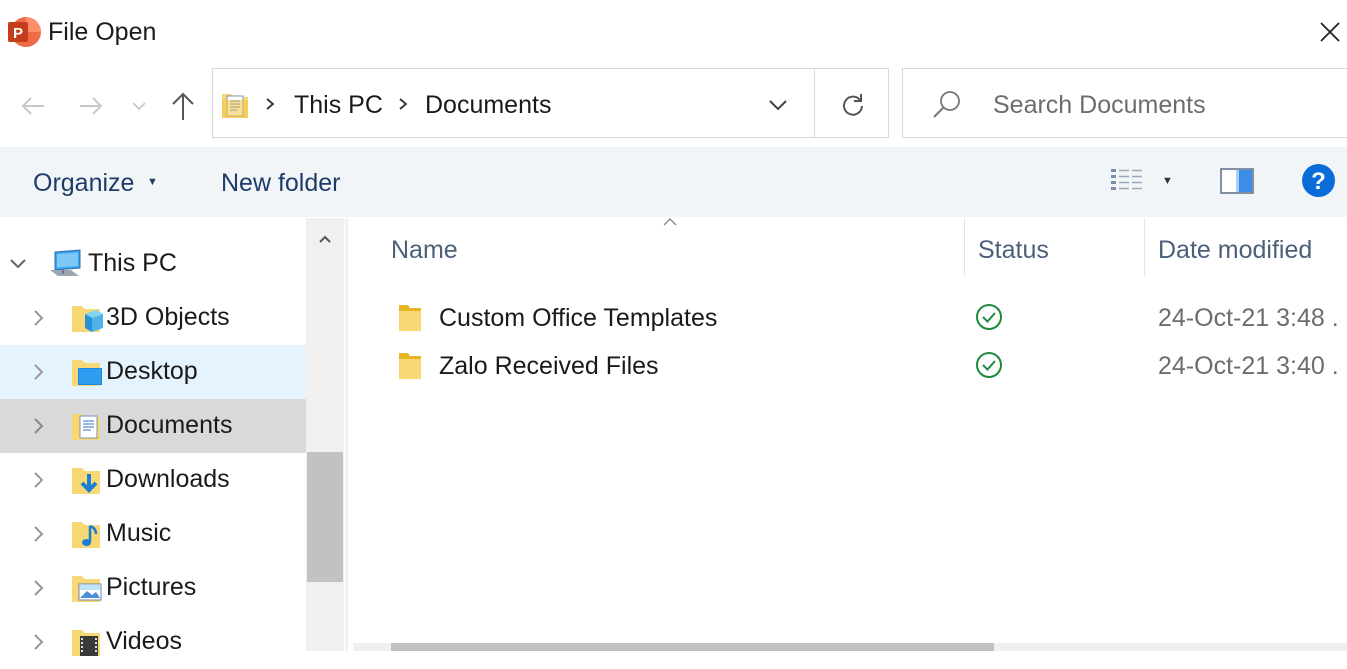 Image resolution: width=1347 pixels, height=669 pixels. I want to click on organize-button: Organize, so click(83, 183).